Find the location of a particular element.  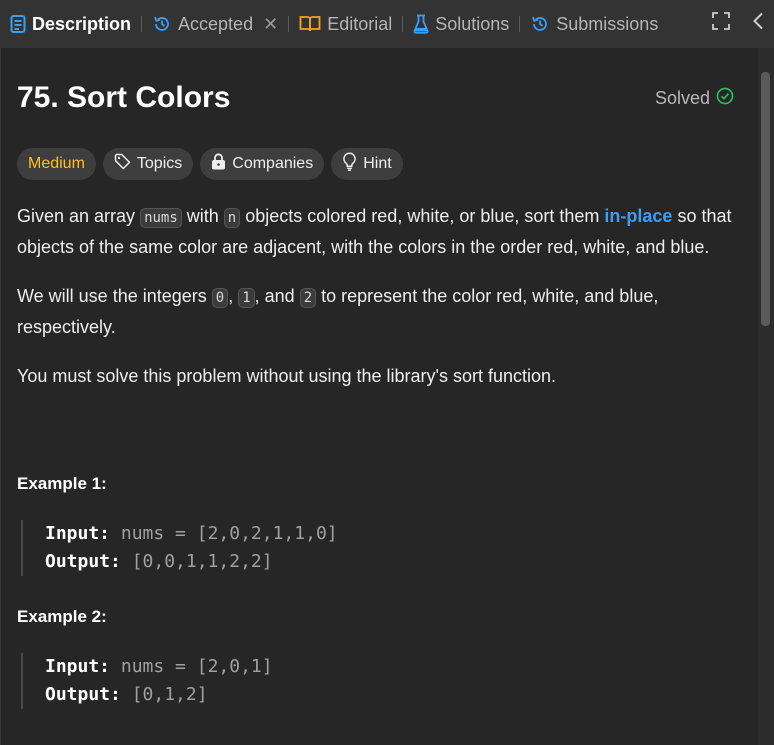

hint-button: Hint is located at coordinates (367, 164).